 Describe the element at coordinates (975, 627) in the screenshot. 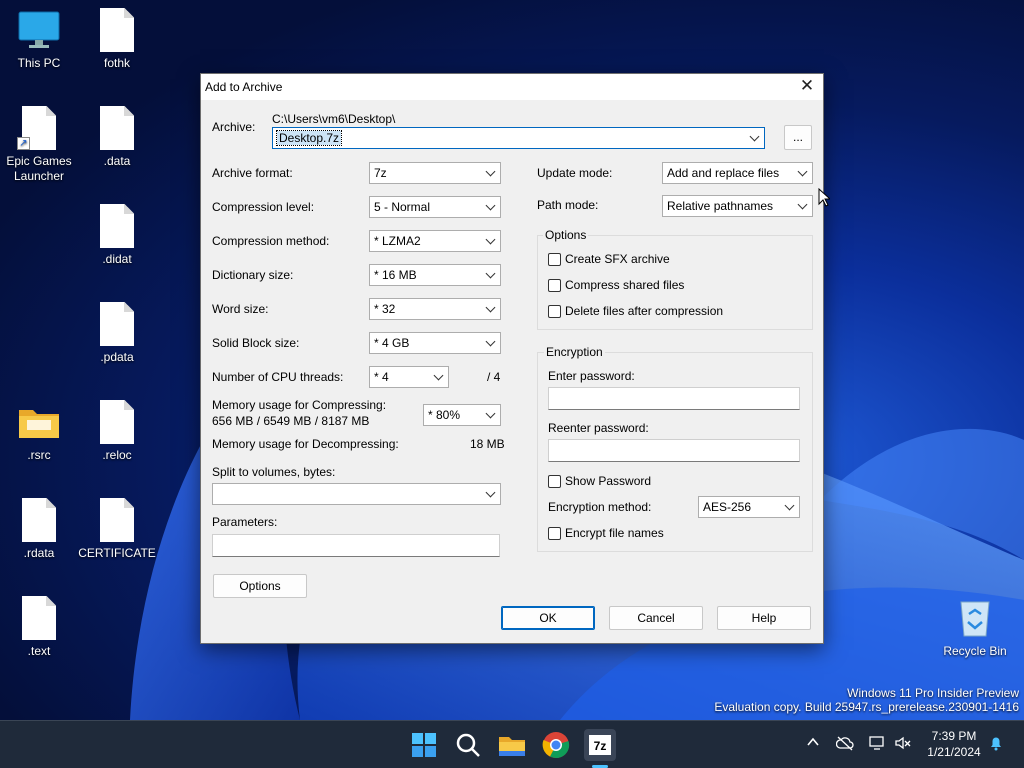

I see `desktop-icon-recycle-bin: Recycle Bin` at that location.